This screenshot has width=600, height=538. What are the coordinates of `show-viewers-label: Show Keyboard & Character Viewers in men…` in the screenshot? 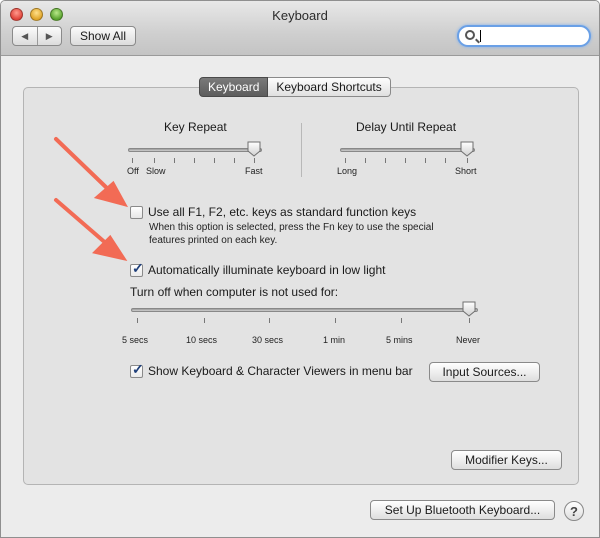 It's located at (280, 371).